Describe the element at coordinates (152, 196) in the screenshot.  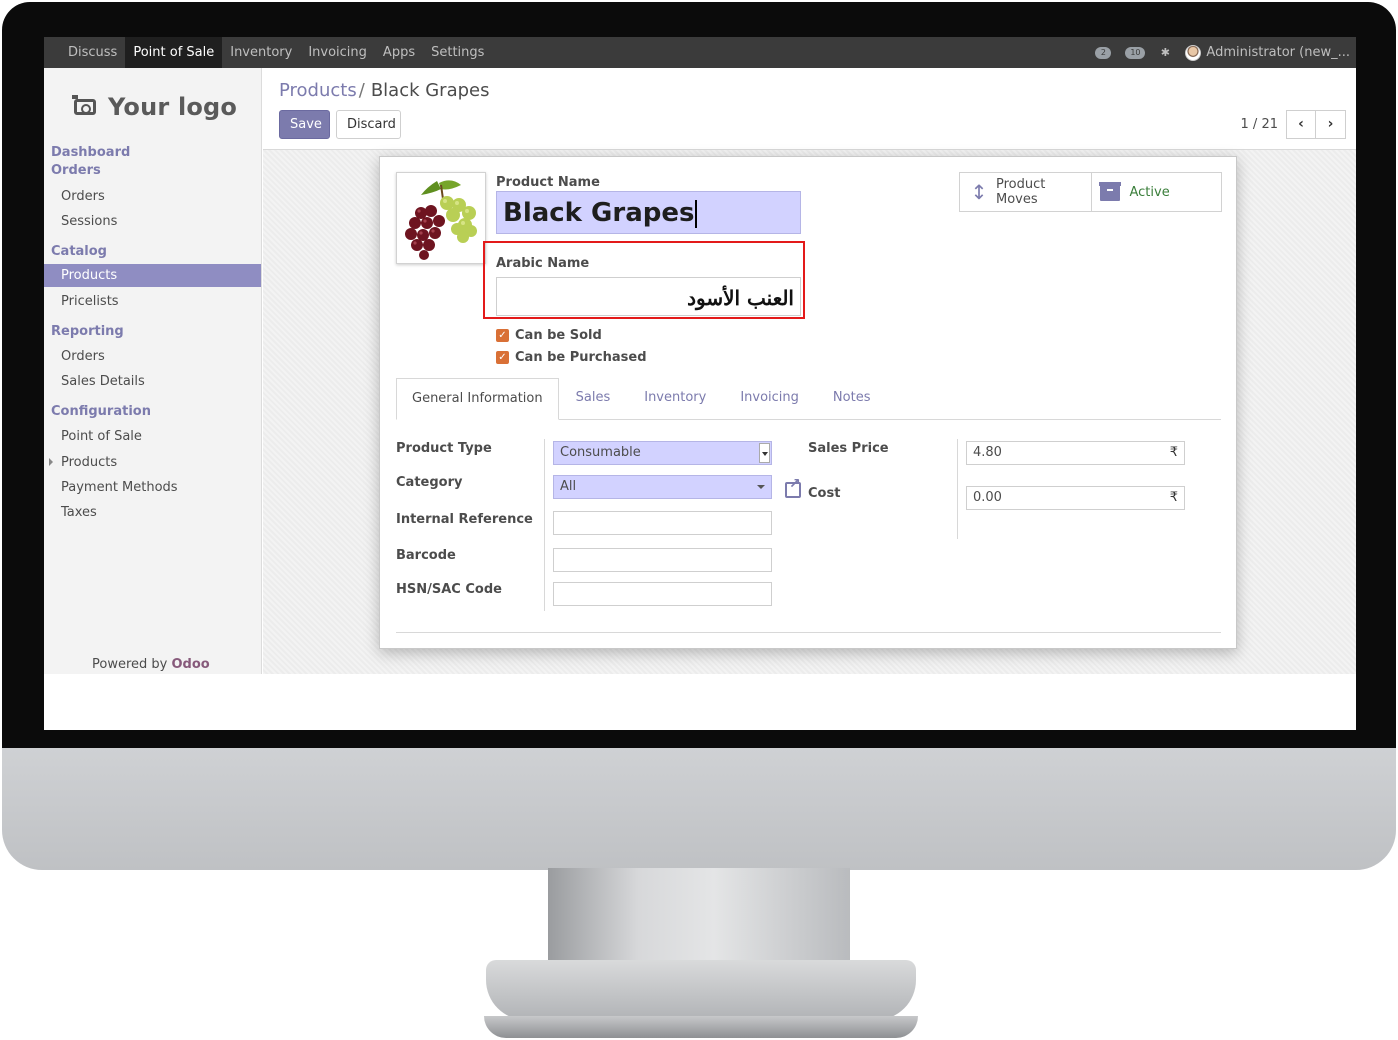
I see `sidebar-item-orders: Orders` at that location.